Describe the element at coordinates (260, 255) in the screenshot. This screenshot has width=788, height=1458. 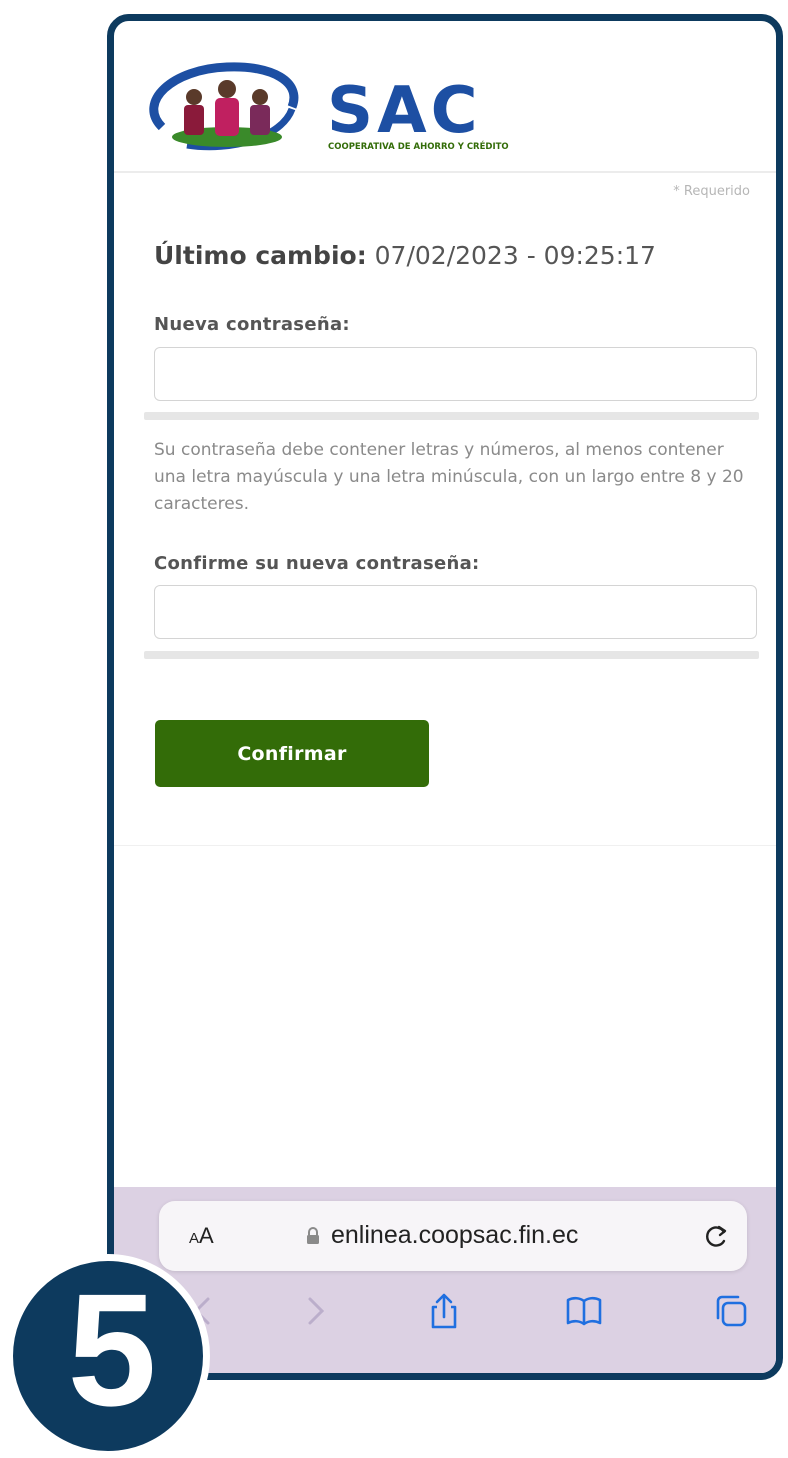
I see `last-change-label: Último cambio:` at that location.